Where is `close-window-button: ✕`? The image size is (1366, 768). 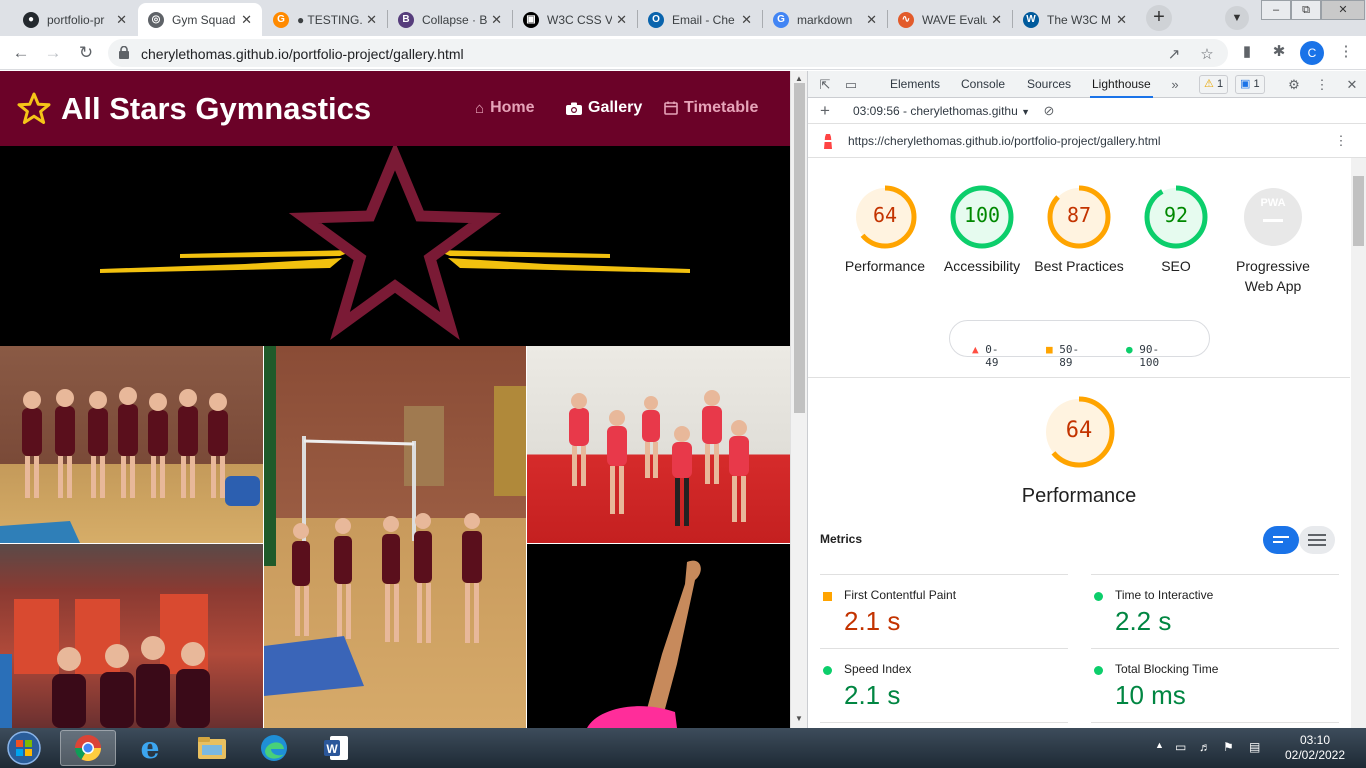
close-window-button: ✕ is located at coordinates (1343, 10).